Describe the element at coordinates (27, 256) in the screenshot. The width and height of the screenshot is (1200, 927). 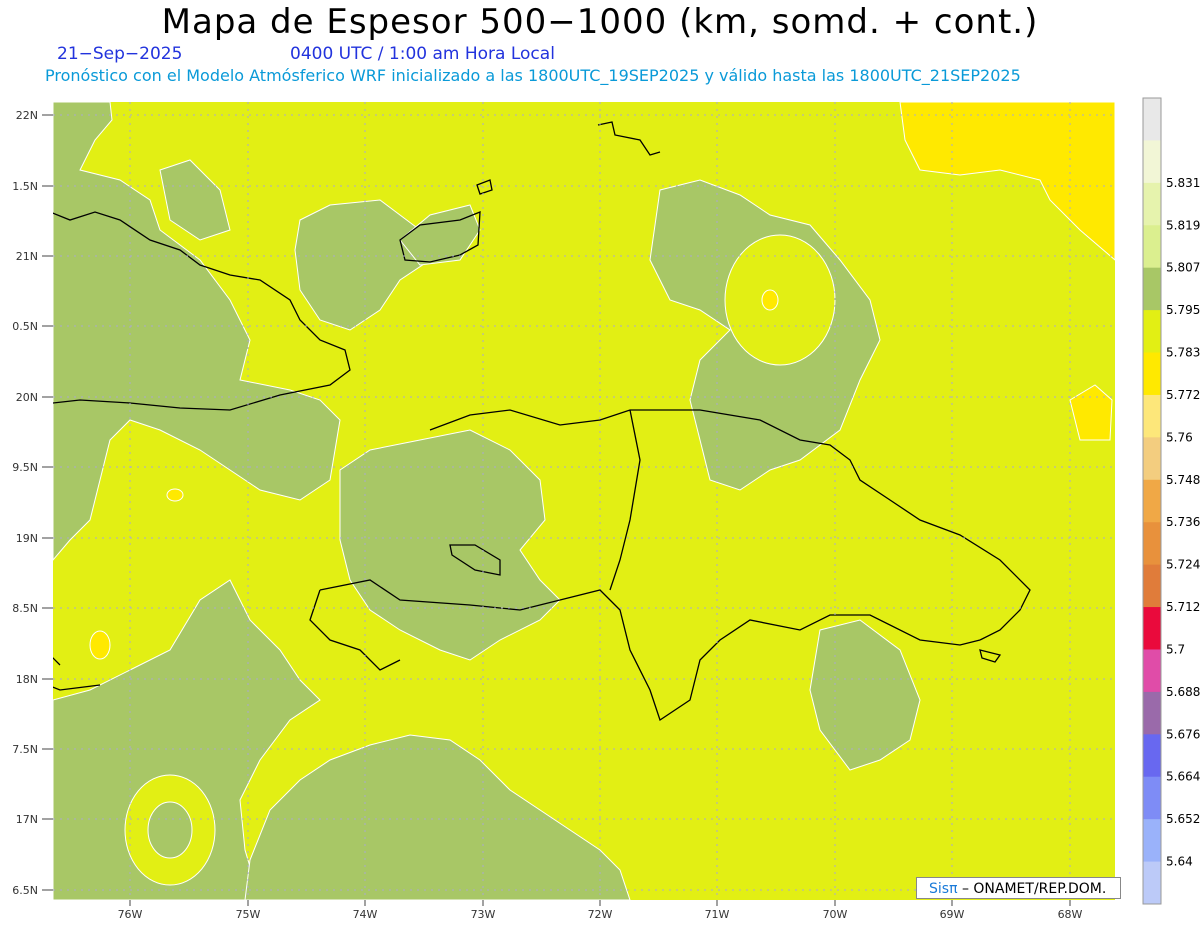
I see `lat-label: 21N` at that location.